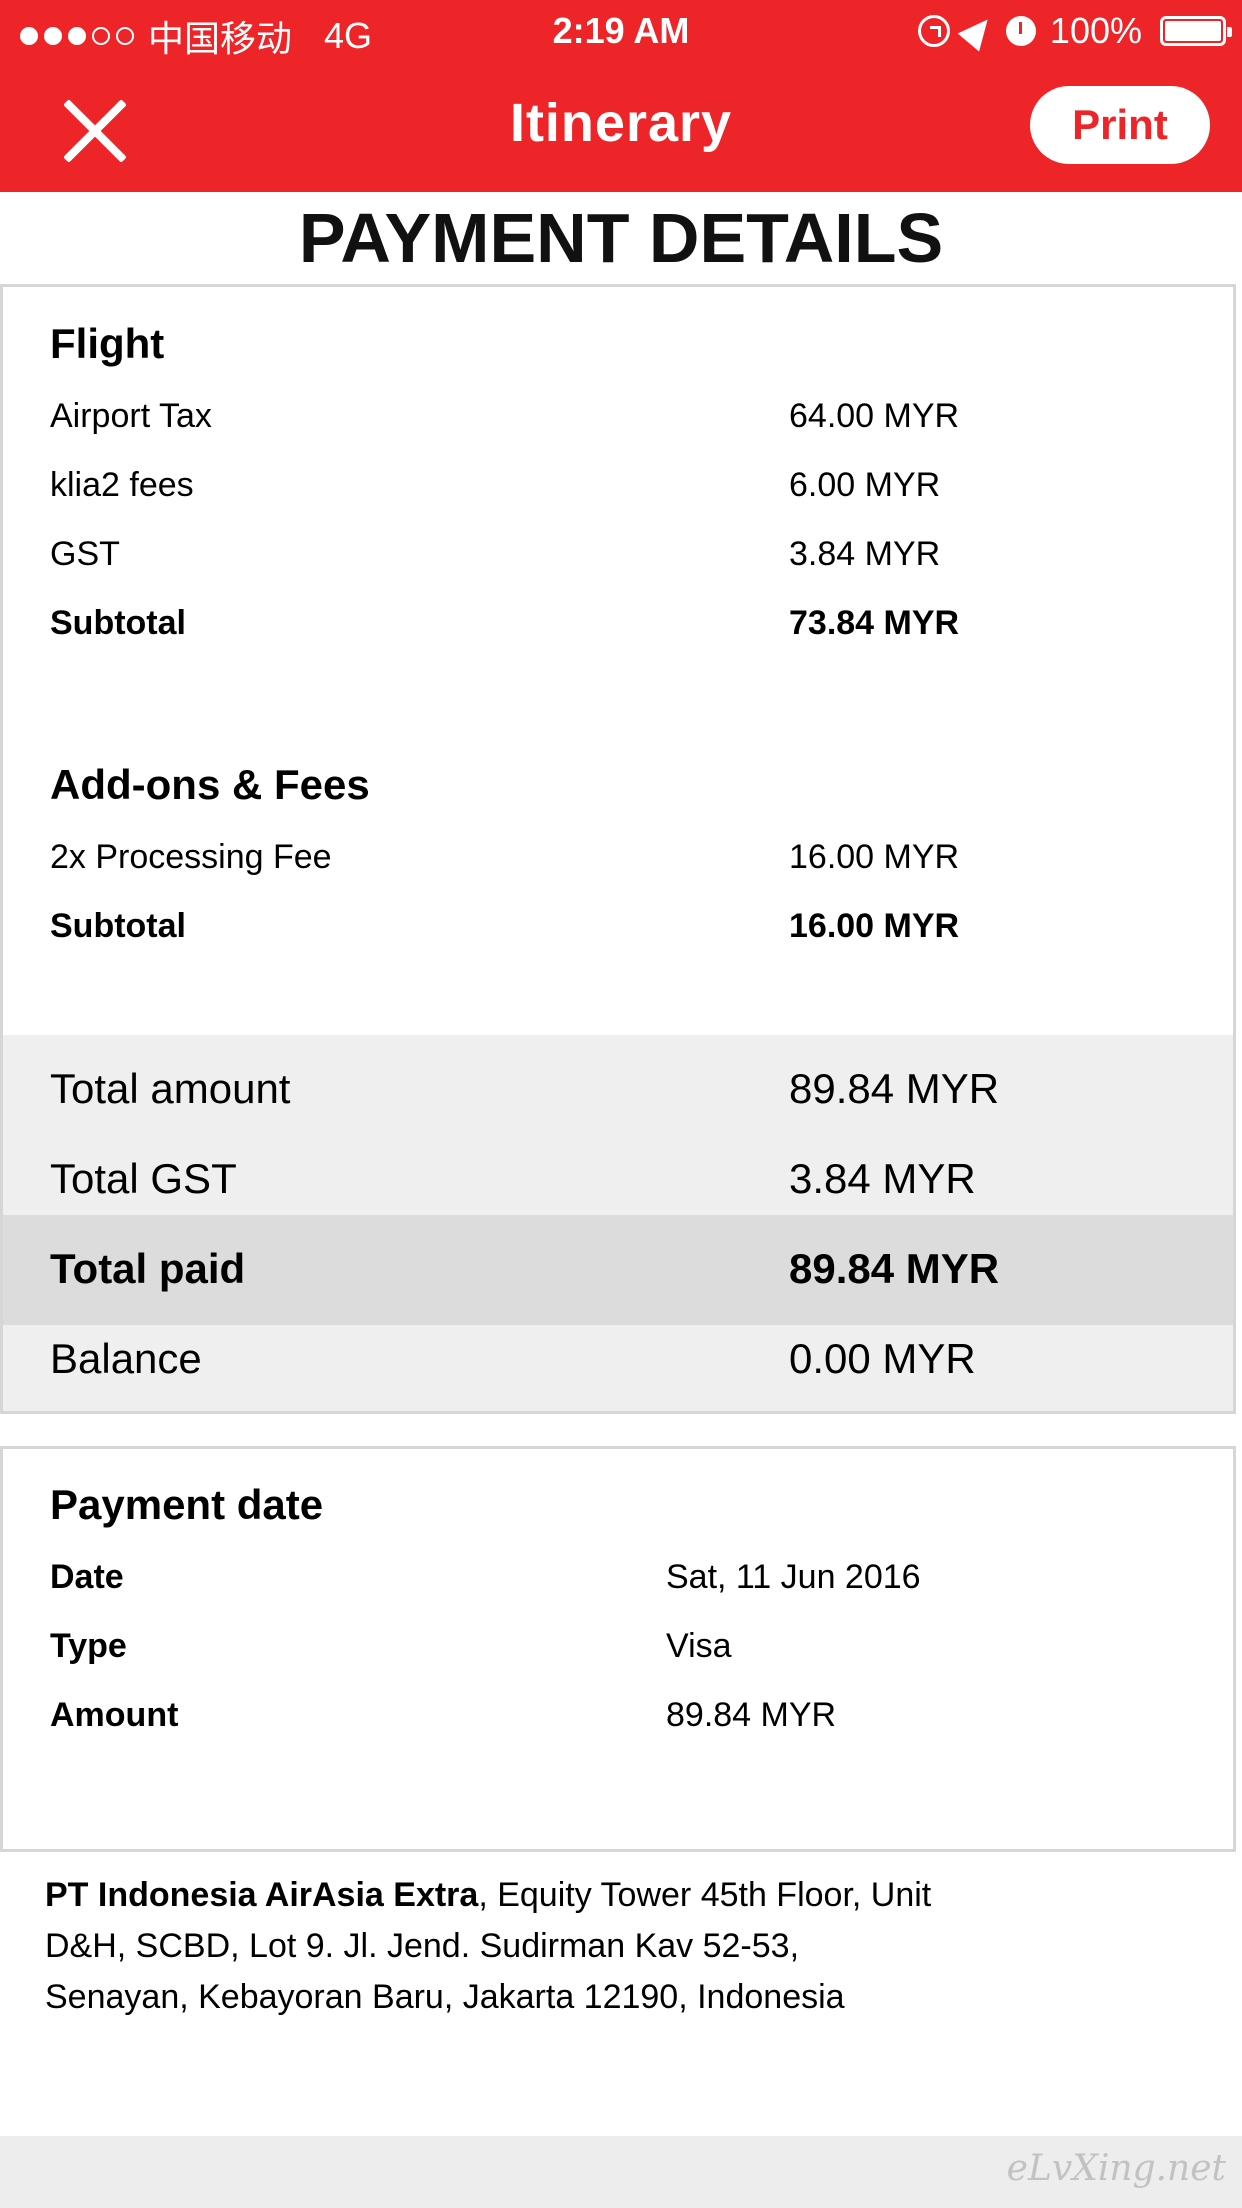 The height and width of the screenshot is (2208, 1242). What do you see at coordinates (874, 857) in the screenshot?
I see `row-value: 16.00 MYR` at bounding box center [874, 857].